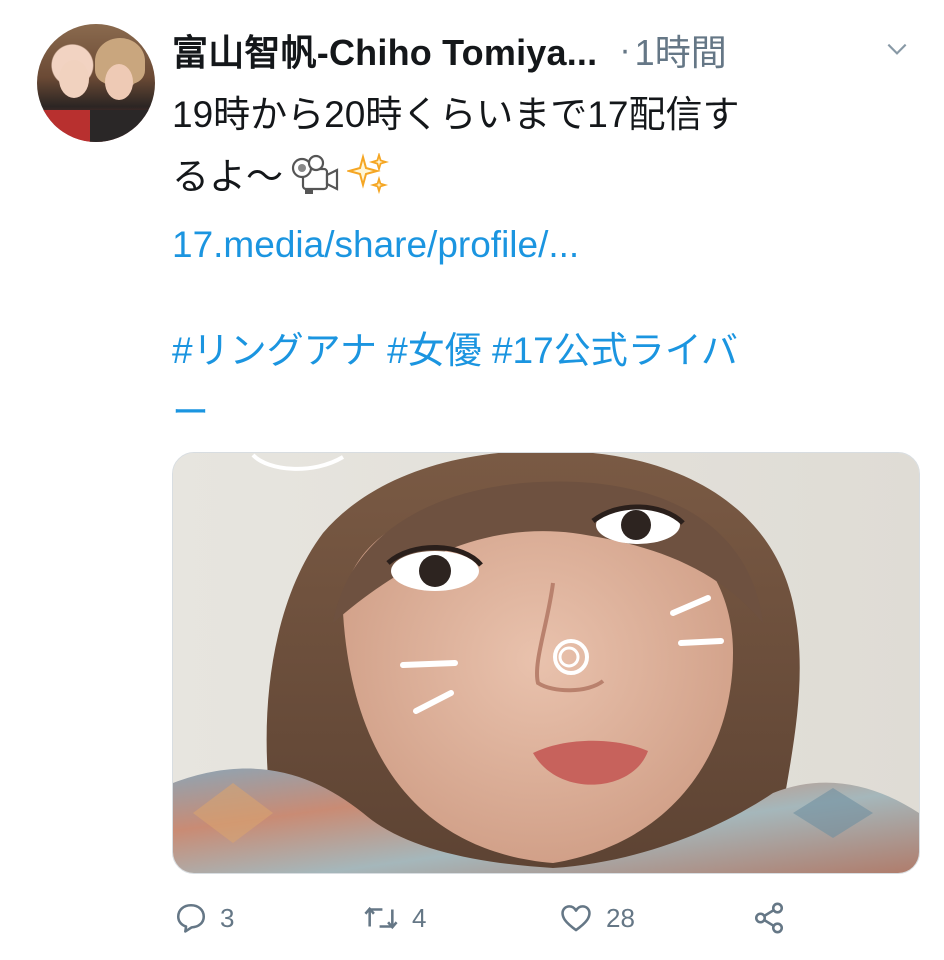 The image size is (944, 960). I want to click on tweet-timestamp: 1時間, so click(681, 50).